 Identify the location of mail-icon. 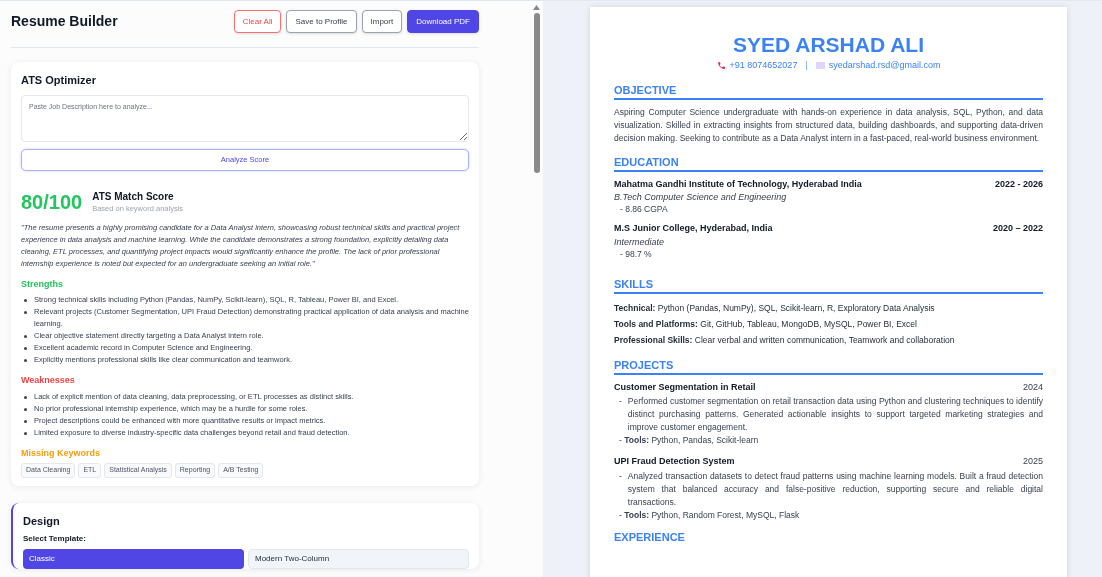
(820, 66).